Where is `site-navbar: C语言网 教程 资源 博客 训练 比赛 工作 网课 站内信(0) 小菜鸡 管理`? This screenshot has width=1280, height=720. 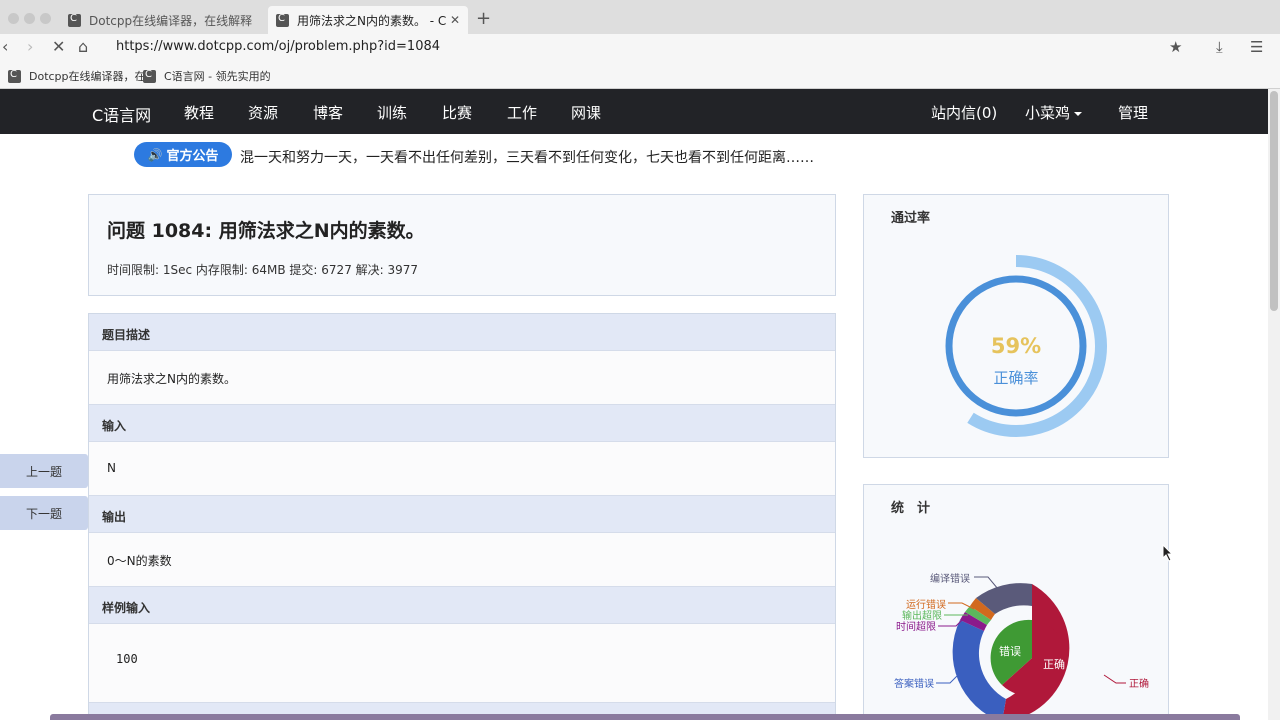 site-navbar: C语言网 教程 资源 博客 训练 比赛 工作 网课 站内信(0) 小菜鸡 管理 is located at coordinates (634, 111).